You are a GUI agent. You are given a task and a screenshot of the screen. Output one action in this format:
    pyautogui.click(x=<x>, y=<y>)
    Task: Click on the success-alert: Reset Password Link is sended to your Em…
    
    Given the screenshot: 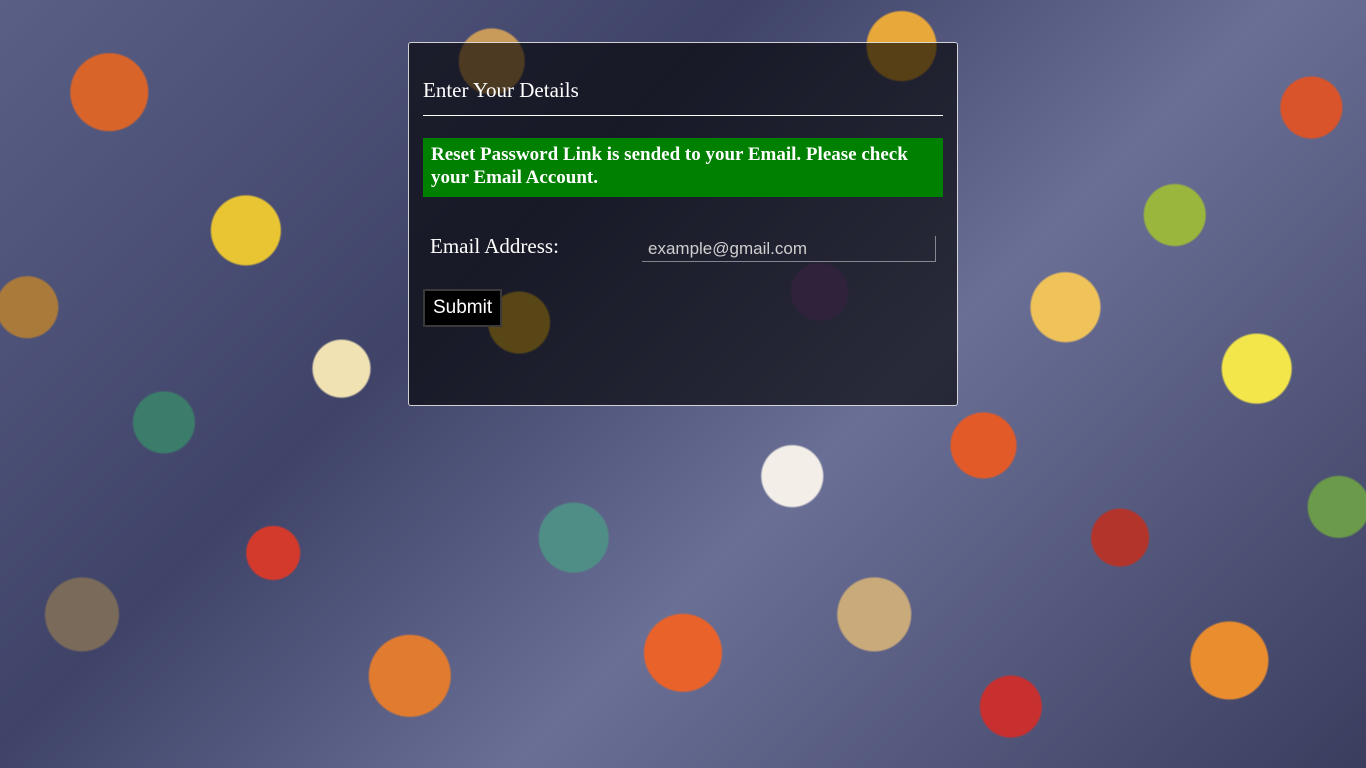 What is the action you would take?
    pyautogui.click(x=683, y=167)
    